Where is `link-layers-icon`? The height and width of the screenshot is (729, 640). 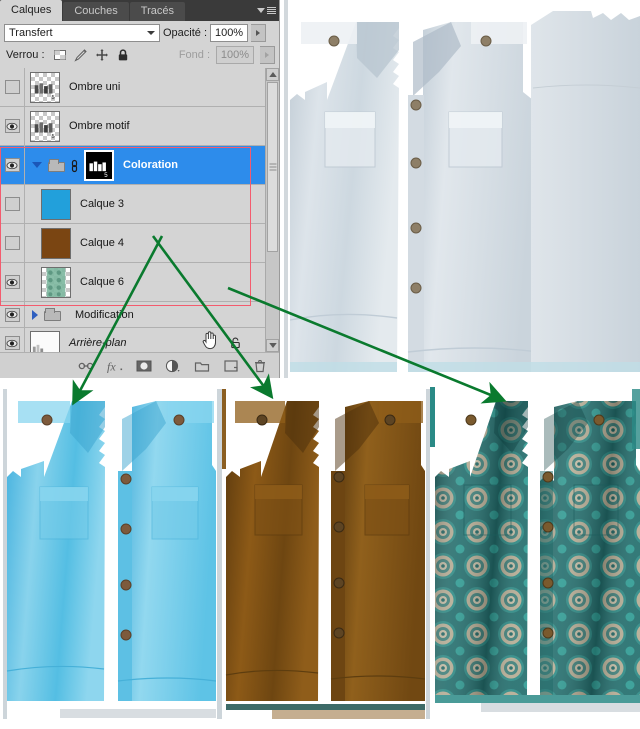
link-layers-icon is located at coordinates (86, 366).